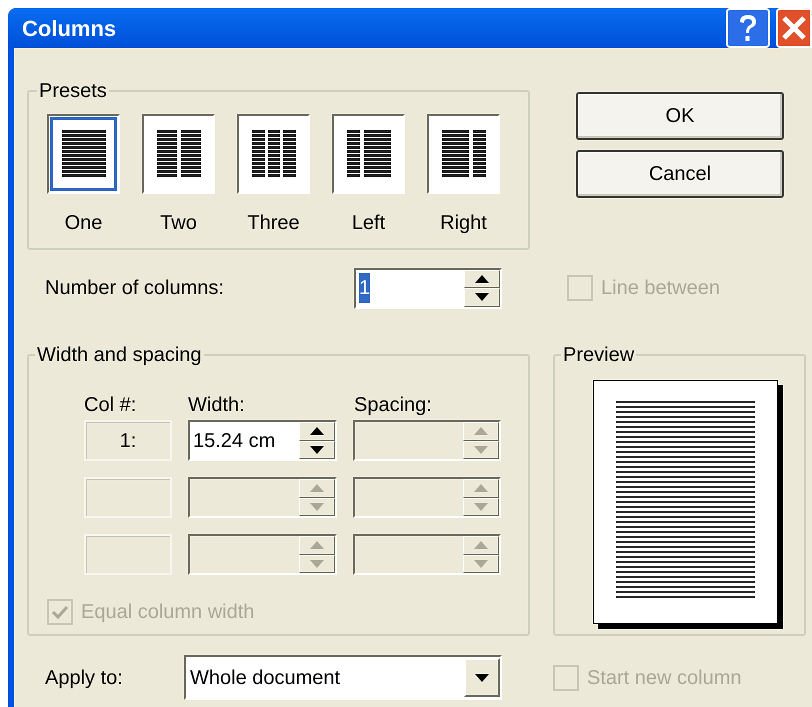 The image size is (812, 707). Describe the element at coordinates (393, 403) in the screenshot. I see `column-header: Spacing:` at that location.